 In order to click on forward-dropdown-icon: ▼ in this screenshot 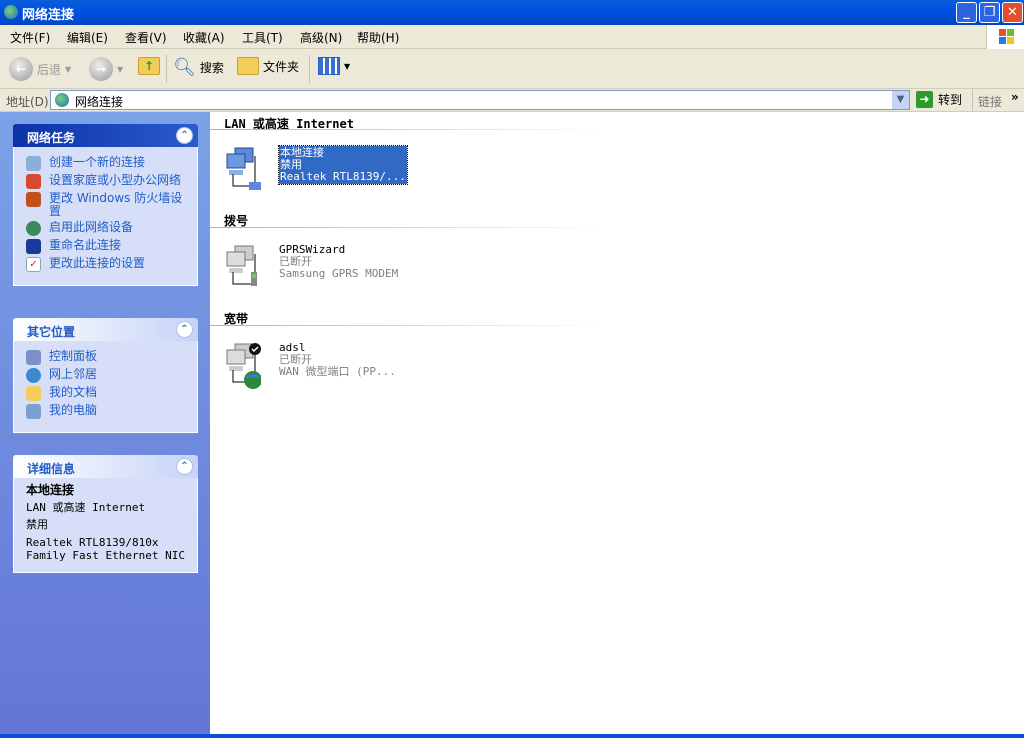, I will do `click(120, 69)`.